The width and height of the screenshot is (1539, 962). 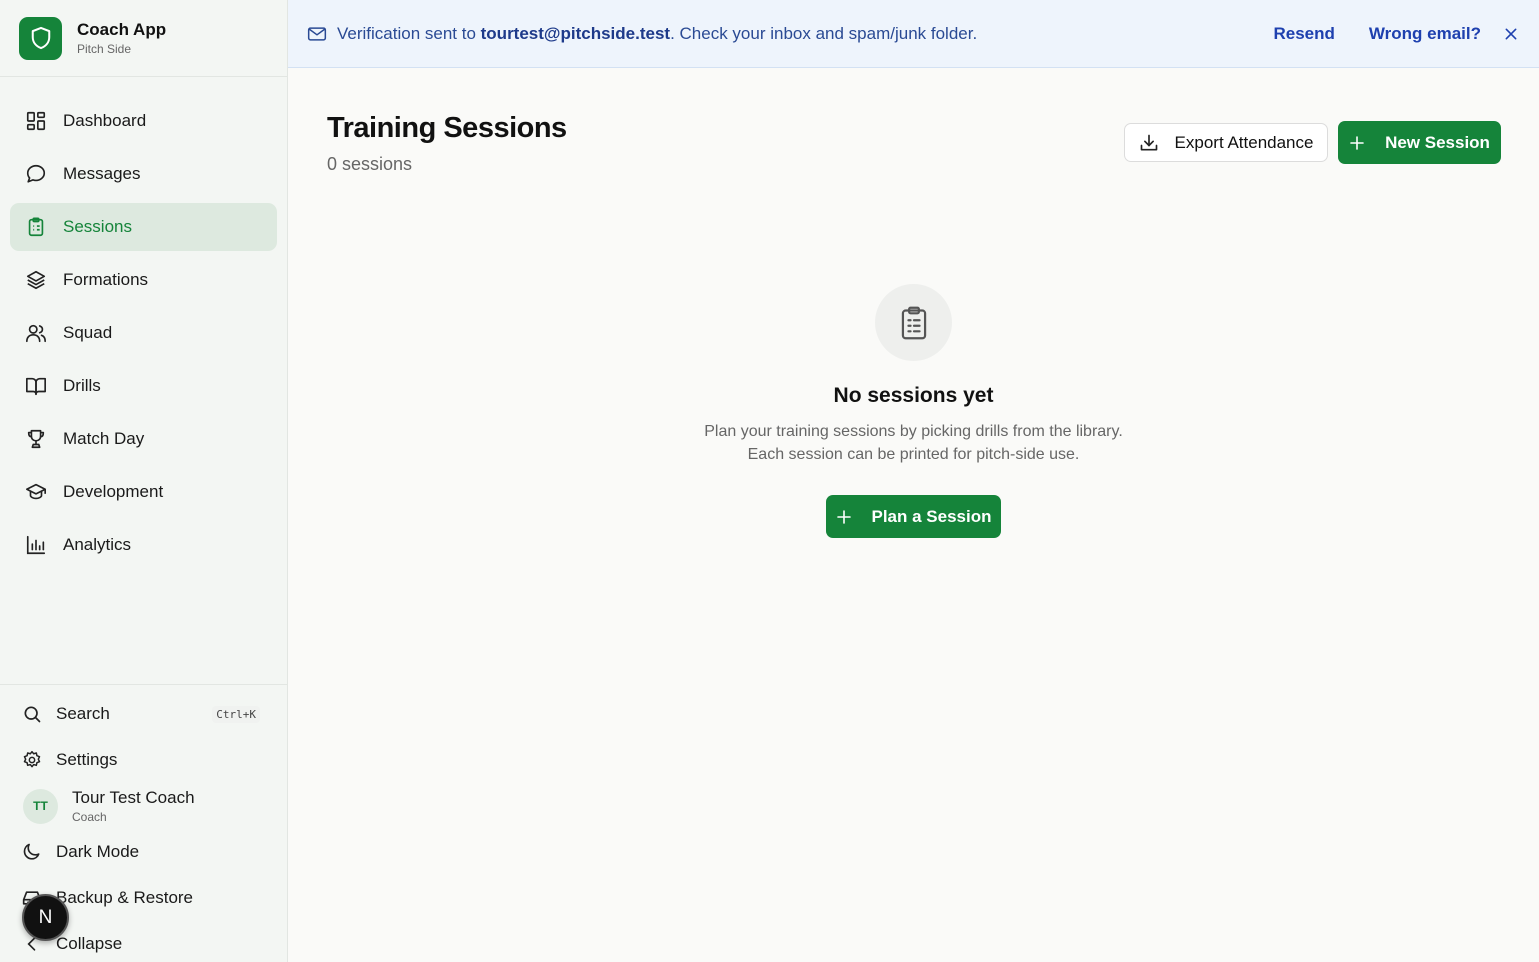 What do you see at coordinates (1149, 143) in the screenshot?
I see `download-icon` at bounding box center [1149, 143].